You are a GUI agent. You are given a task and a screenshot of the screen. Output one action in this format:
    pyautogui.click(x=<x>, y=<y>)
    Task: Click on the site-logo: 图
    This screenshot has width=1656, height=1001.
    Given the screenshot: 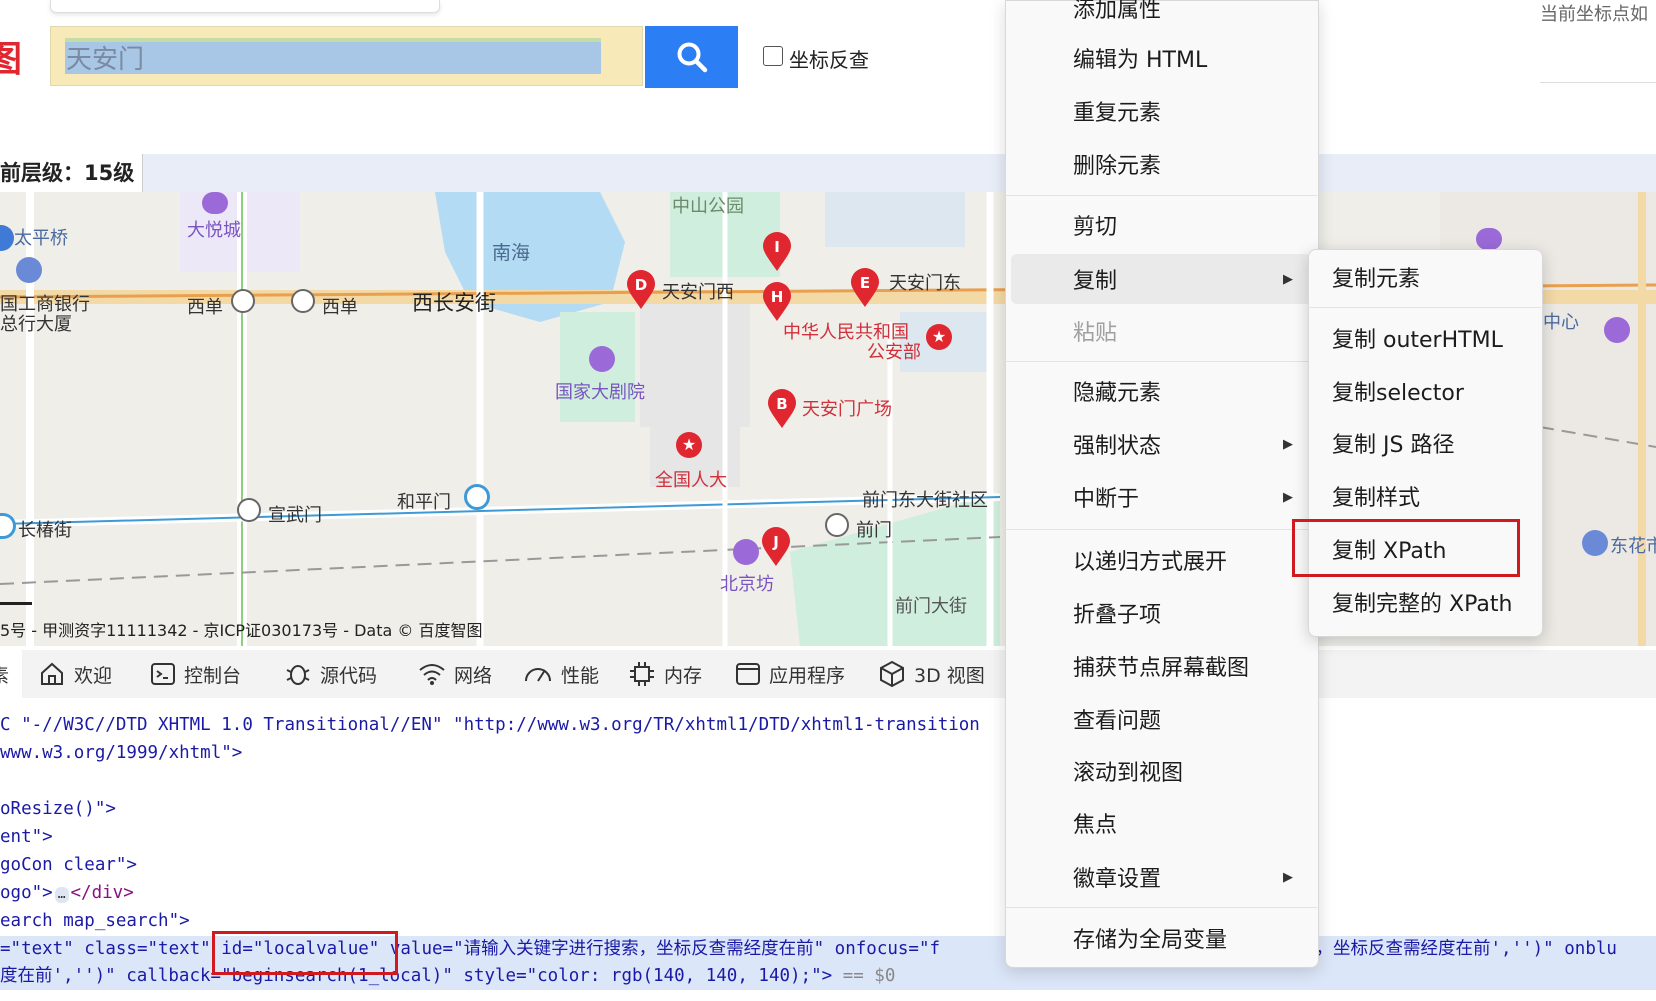 What is the action you would take?
    pyautogui.click(x=11, y=55)
    